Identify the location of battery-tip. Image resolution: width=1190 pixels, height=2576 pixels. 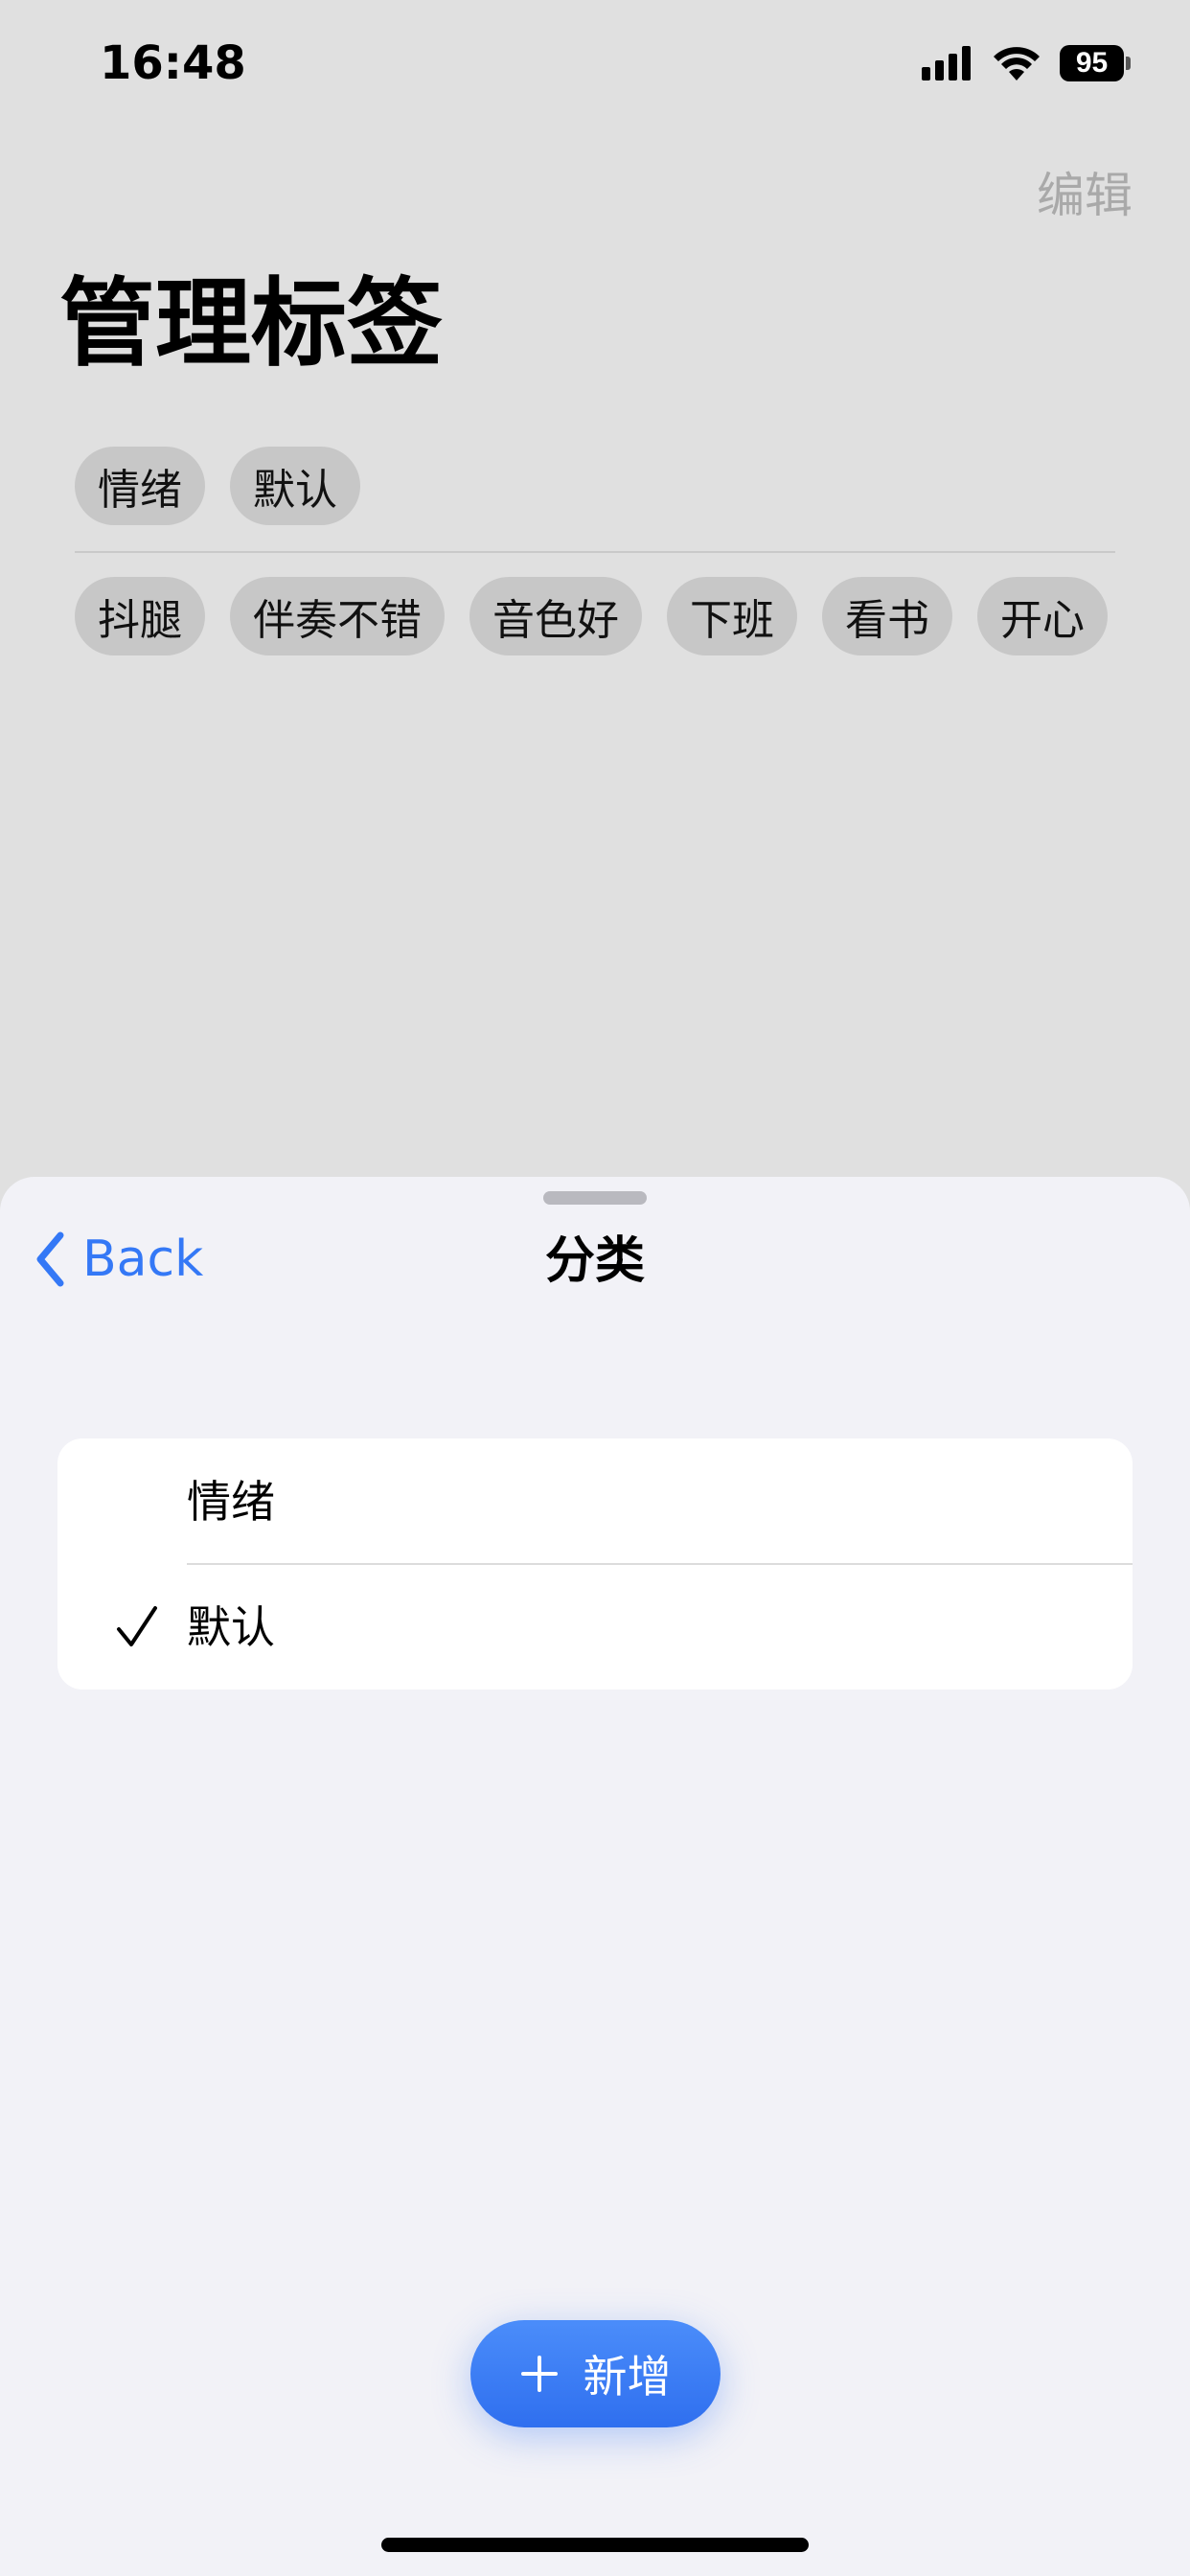
(1129, 63).